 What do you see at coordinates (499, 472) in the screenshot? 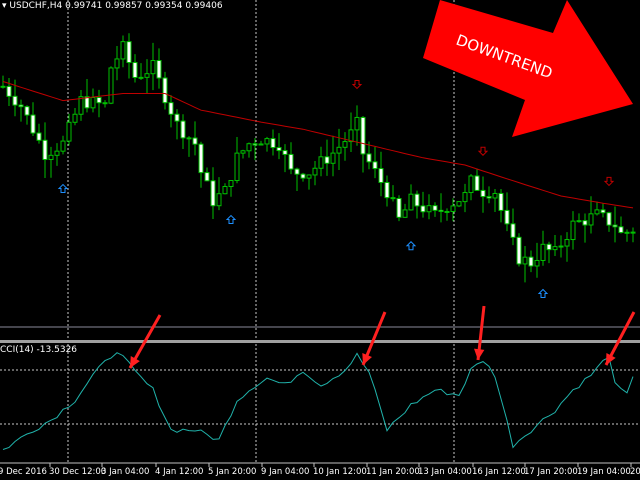
I see `time-tick-label: 16 Jan 12:00` at bounding box center [499, 472].